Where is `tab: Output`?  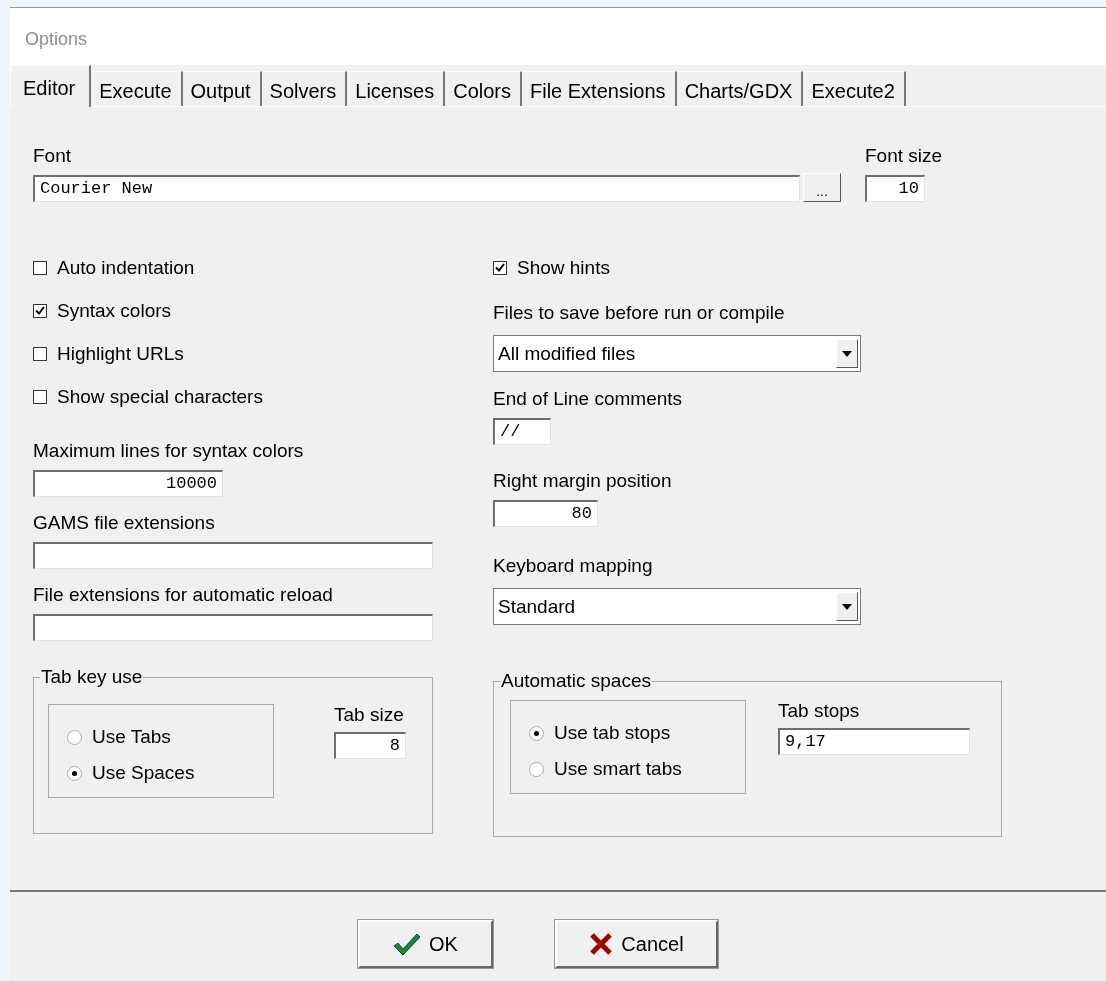
tab: Output is located at coordinates (222, 88).